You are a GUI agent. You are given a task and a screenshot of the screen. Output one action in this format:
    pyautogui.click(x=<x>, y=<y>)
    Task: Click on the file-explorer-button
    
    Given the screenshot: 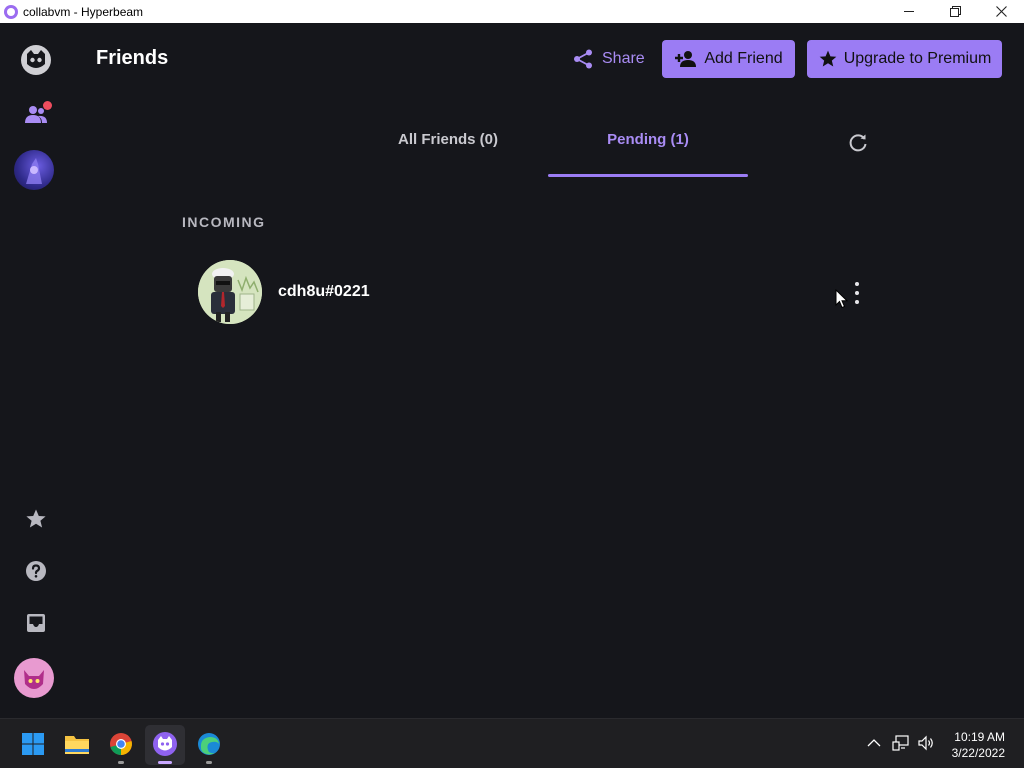 What is the action you would take?
    pyautogui.click(x=77, y=744)
    